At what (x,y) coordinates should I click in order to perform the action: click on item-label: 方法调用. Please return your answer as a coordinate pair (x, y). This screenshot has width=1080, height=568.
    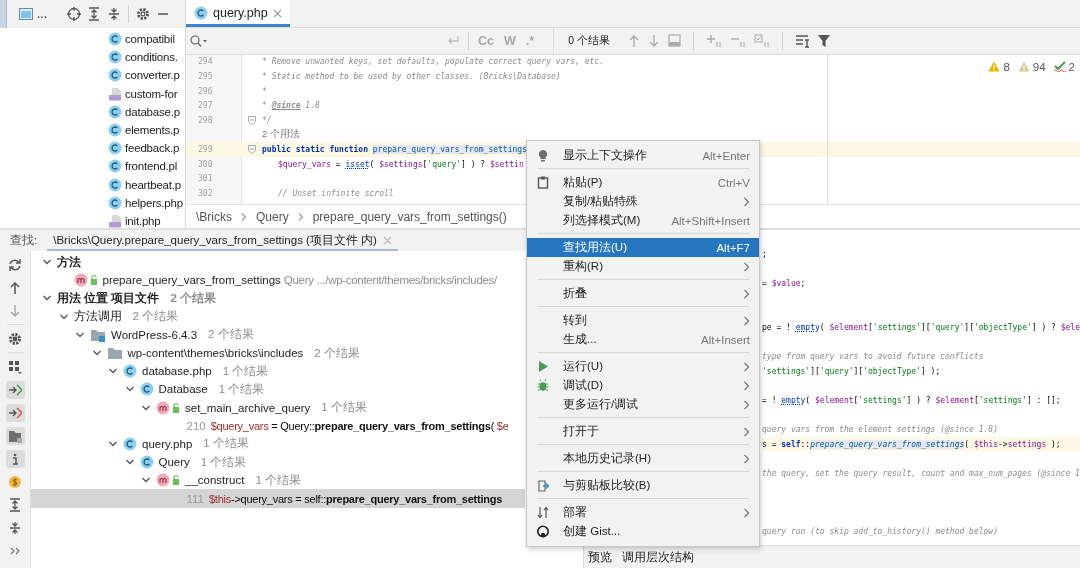
    Looking at the image, I should click on (97, 317).